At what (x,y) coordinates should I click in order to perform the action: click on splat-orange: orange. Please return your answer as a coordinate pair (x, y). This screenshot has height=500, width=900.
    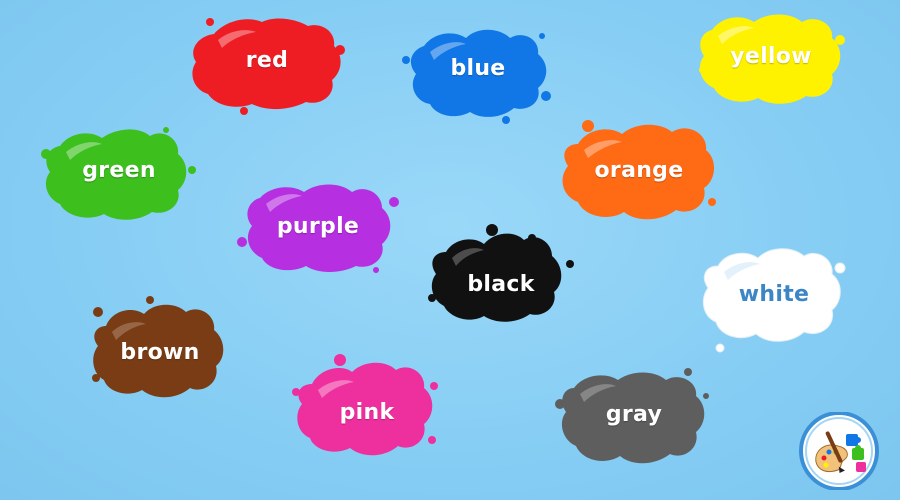
    Looking at the image, I should click on (639, 172).